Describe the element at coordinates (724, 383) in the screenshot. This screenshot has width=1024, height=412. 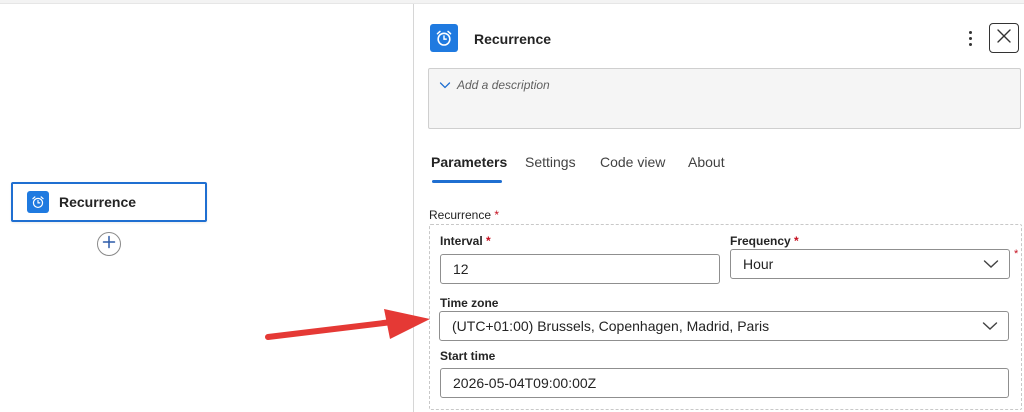
I see `start-time-input: 2026-05-04T09:00:00Z` at that location.